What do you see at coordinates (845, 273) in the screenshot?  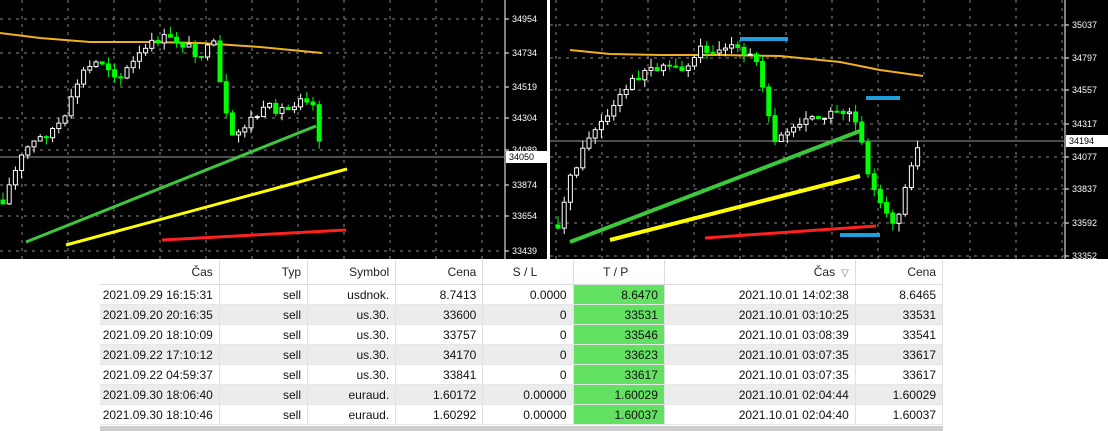 I see `sort-down-icon: ▽` at bounding box center [845, 273].